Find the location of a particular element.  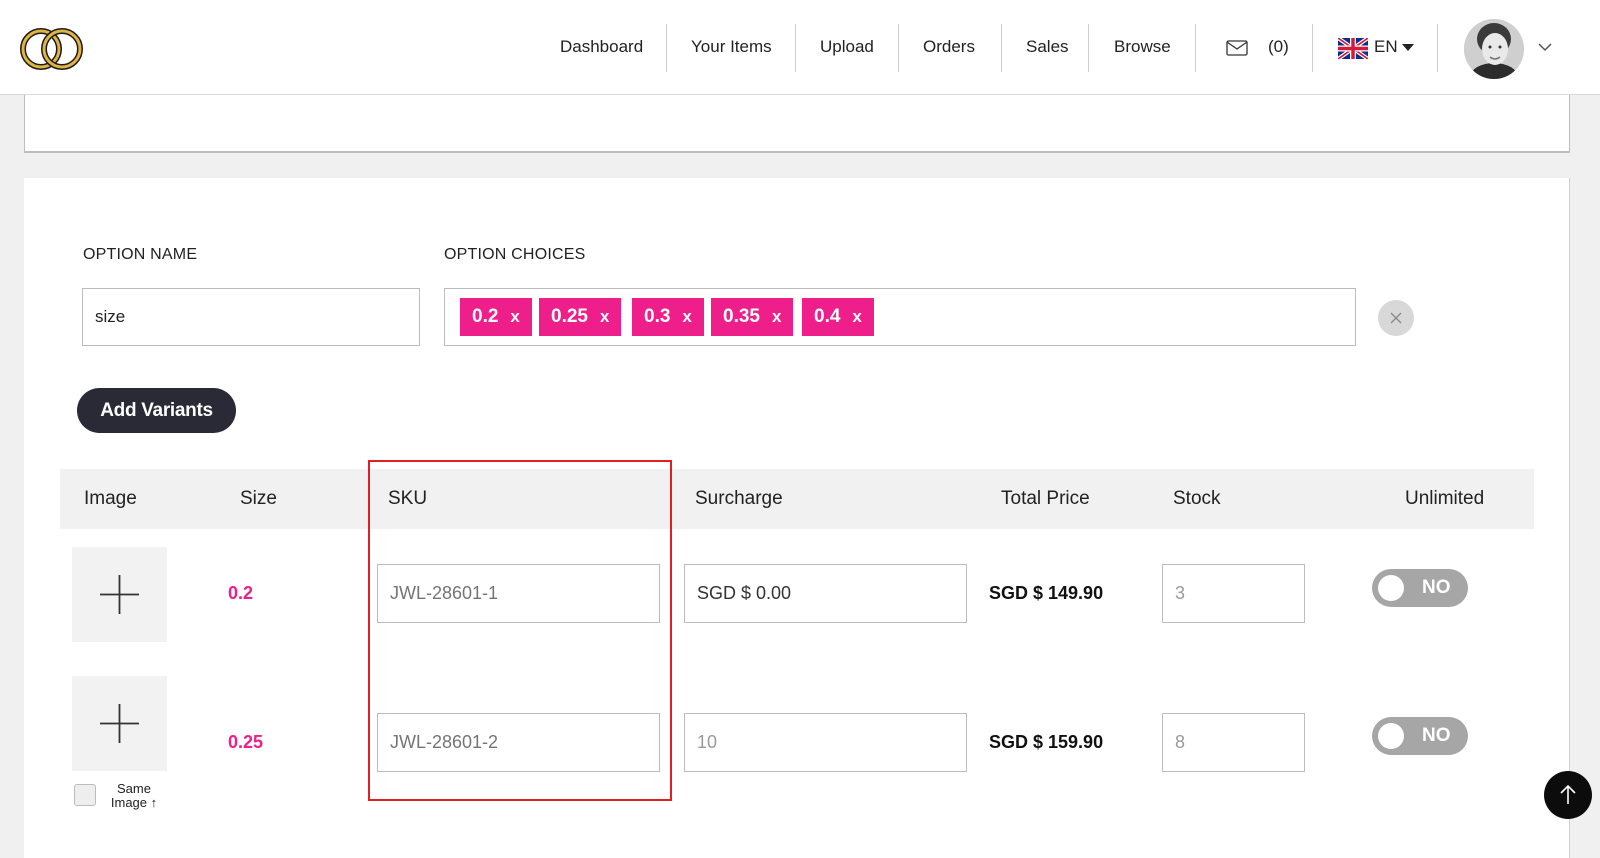

nav-your-items: Your Items is located at coordinates (731, 47).